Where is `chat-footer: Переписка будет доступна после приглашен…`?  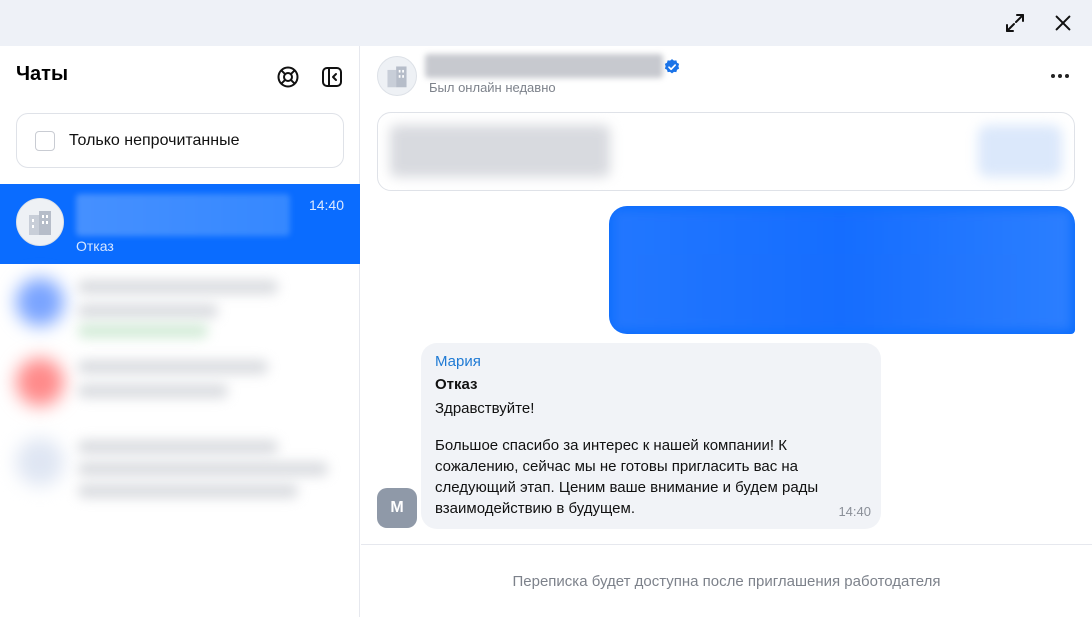
chat-footer: Переписка будет доступна после приглашен… is located at coordinates (726, 580).